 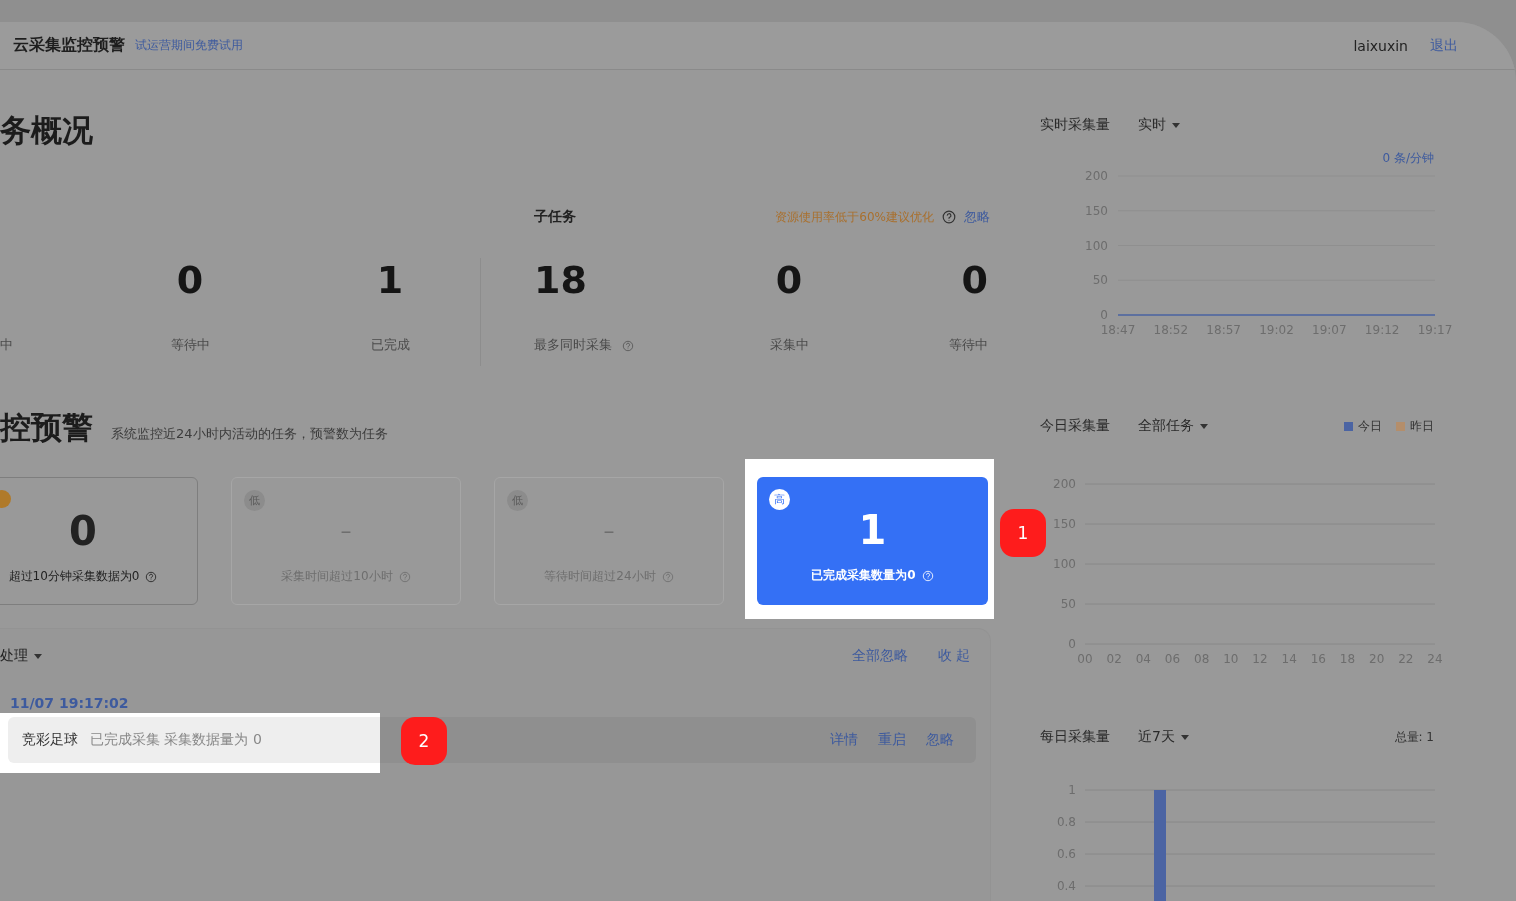 What do you see at coordinates (176, 740) in the screenshot?
I see `alert-message: 已完成采集 采集数据量为 0` at bounding box center [176, 740].